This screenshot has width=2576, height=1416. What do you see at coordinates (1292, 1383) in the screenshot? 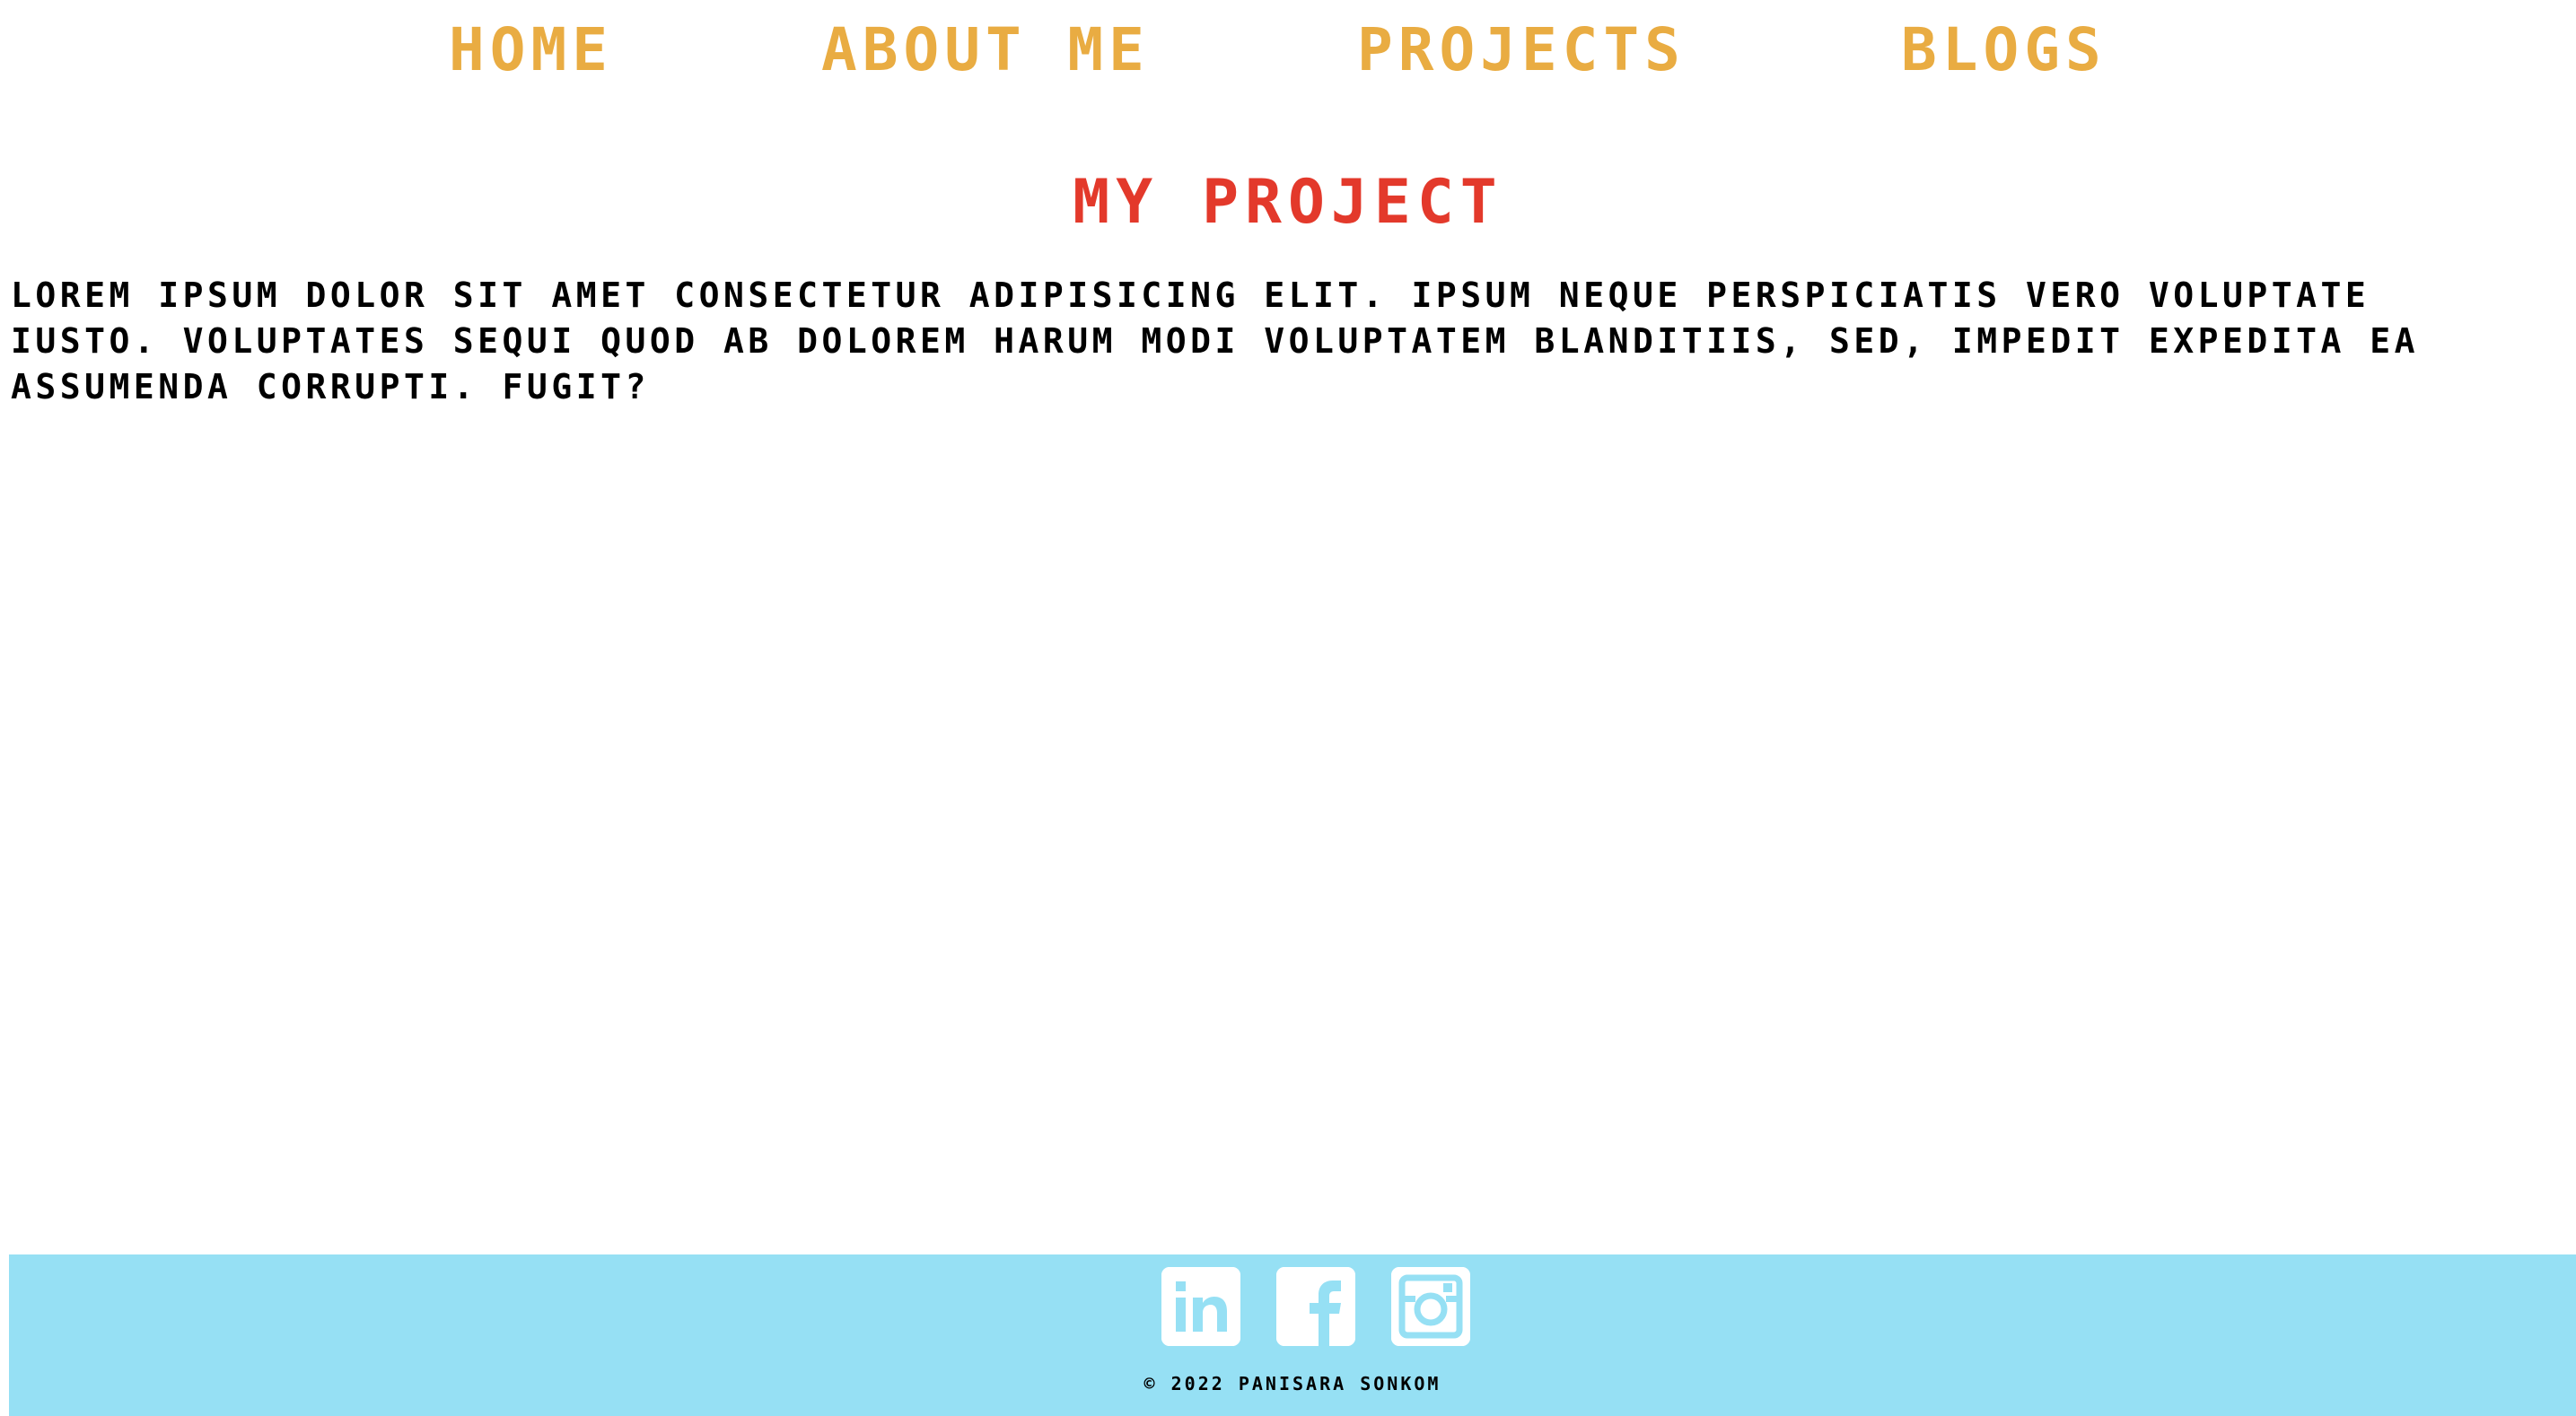
I see `copyright-text: © 2022 Panisara Sonkom` at bounding box center [1292, 1383].